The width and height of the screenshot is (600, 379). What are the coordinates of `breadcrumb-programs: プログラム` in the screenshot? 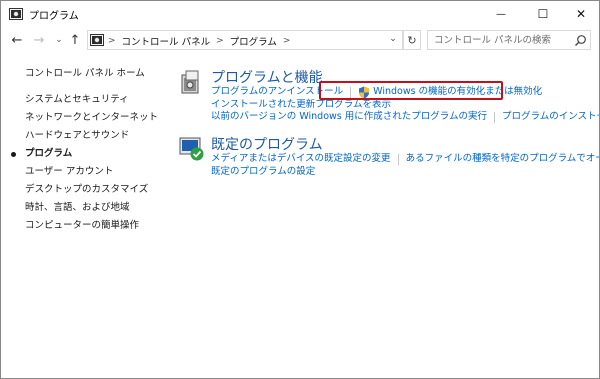 It's located at (253, 41).